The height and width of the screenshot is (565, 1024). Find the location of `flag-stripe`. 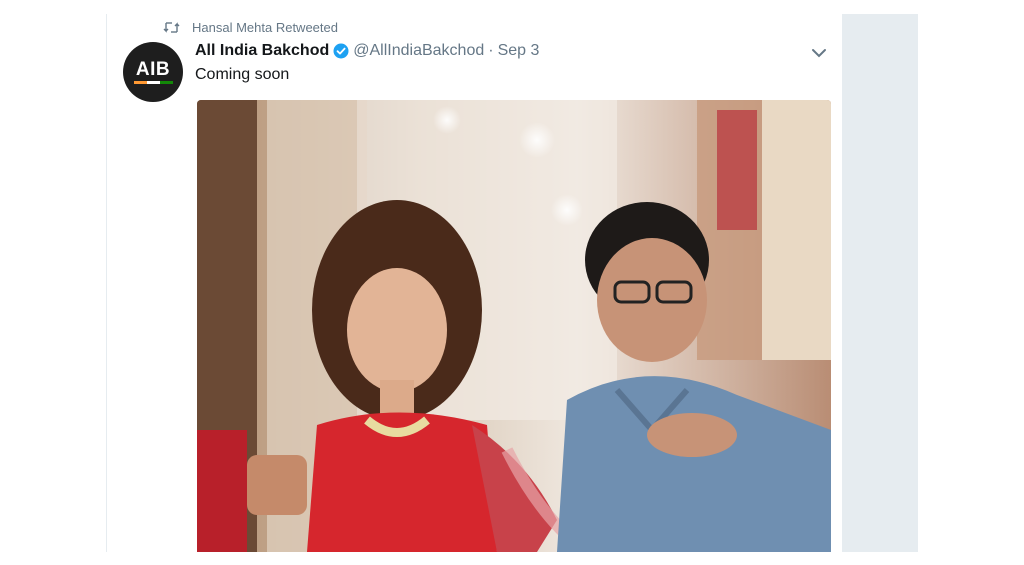

flag-stripe is located at coordinates (153, 82).